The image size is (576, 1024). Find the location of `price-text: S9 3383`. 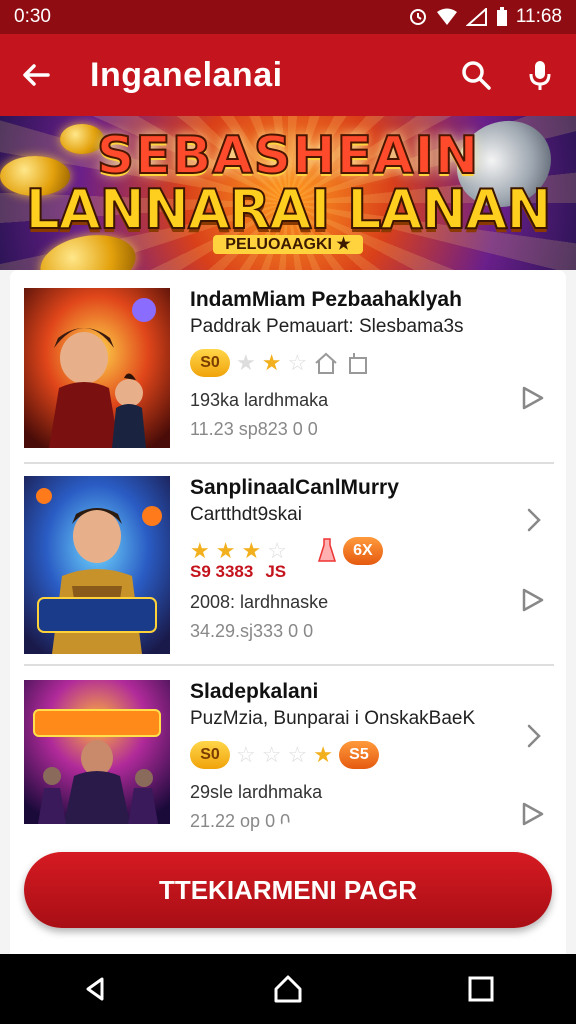

price-text: S9 3383 is located at coordinates (222, 571).